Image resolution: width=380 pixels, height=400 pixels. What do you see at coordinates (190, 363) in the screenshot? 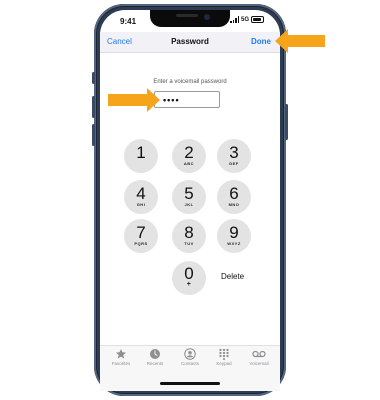
I see `tab-label: Contacts` at bounding box center [190, 363].